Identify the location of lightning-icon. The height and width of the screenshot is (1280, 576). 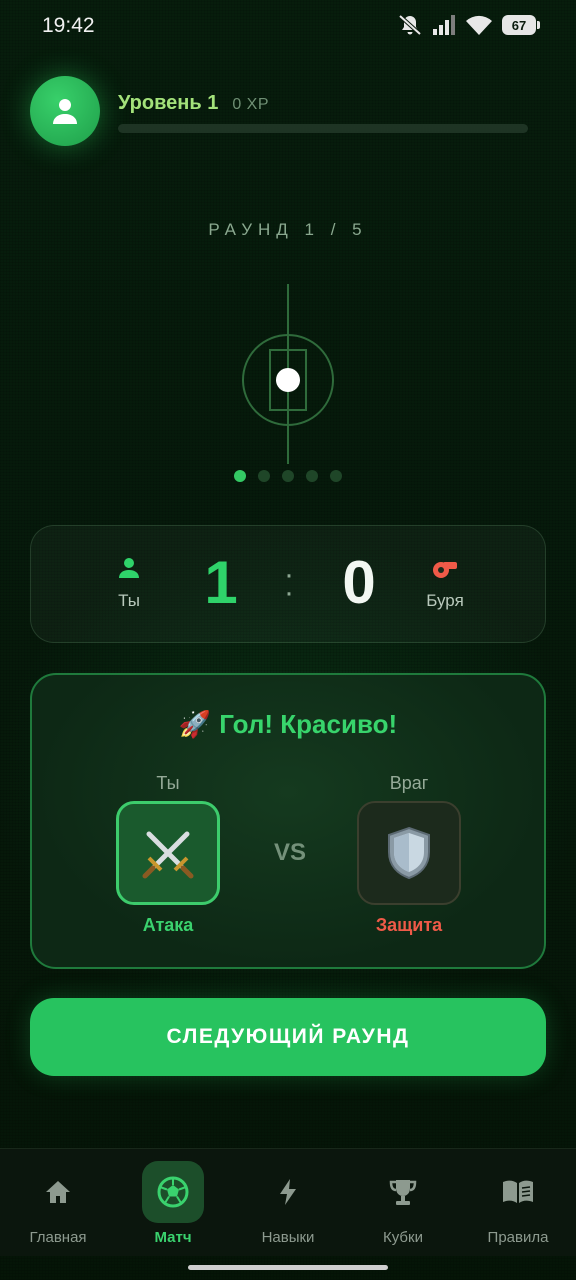
(288, 1192).